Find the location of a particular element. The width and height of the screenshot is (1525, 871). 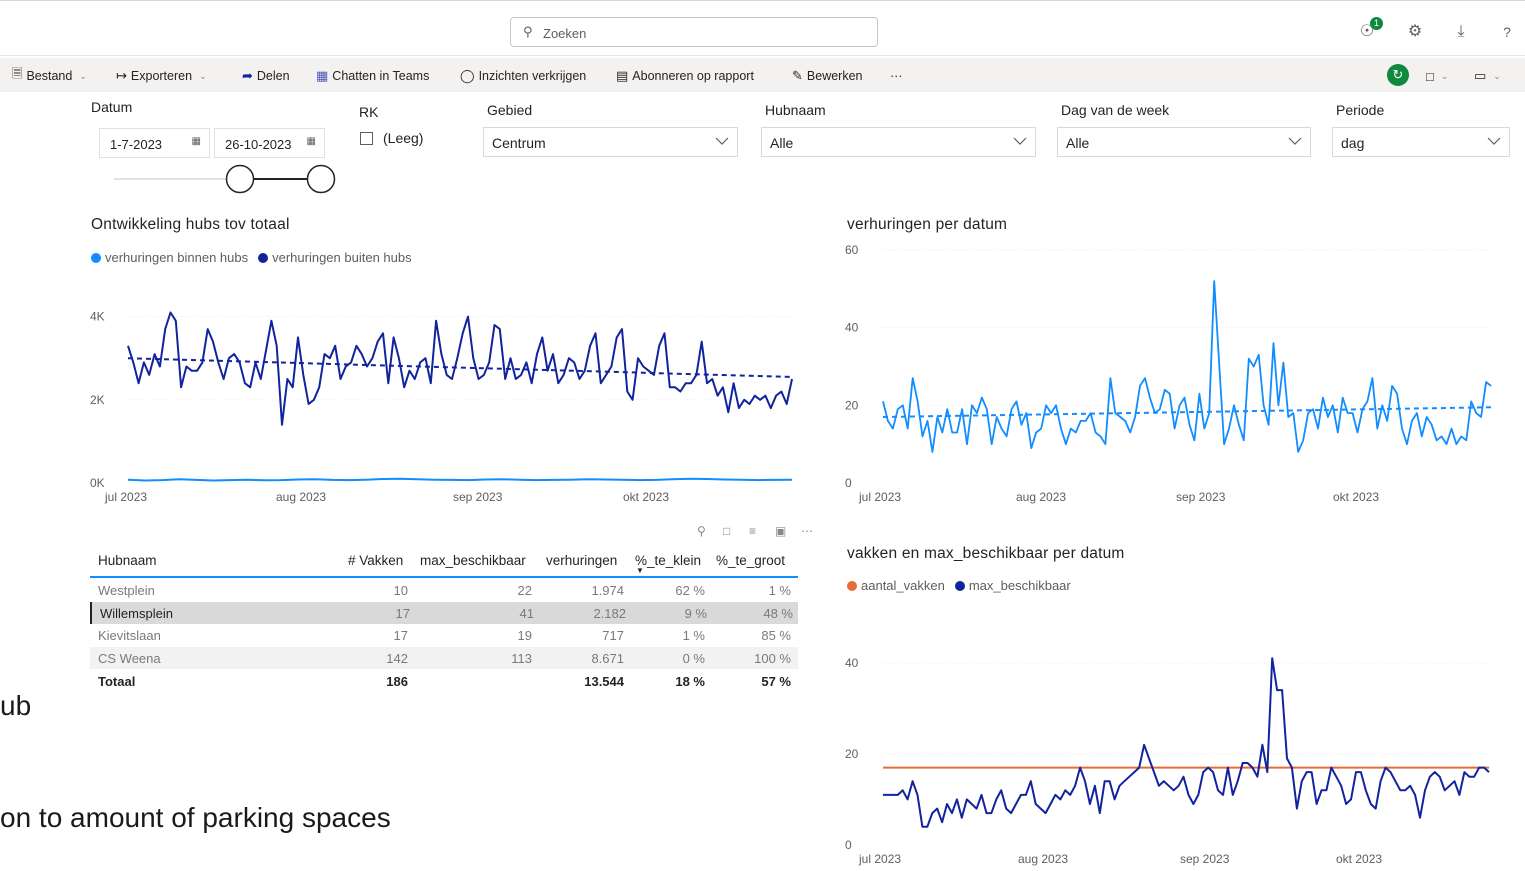

chart1-title: Ontwikkeling hubs tov totaal is located at coordinates (190, 224).